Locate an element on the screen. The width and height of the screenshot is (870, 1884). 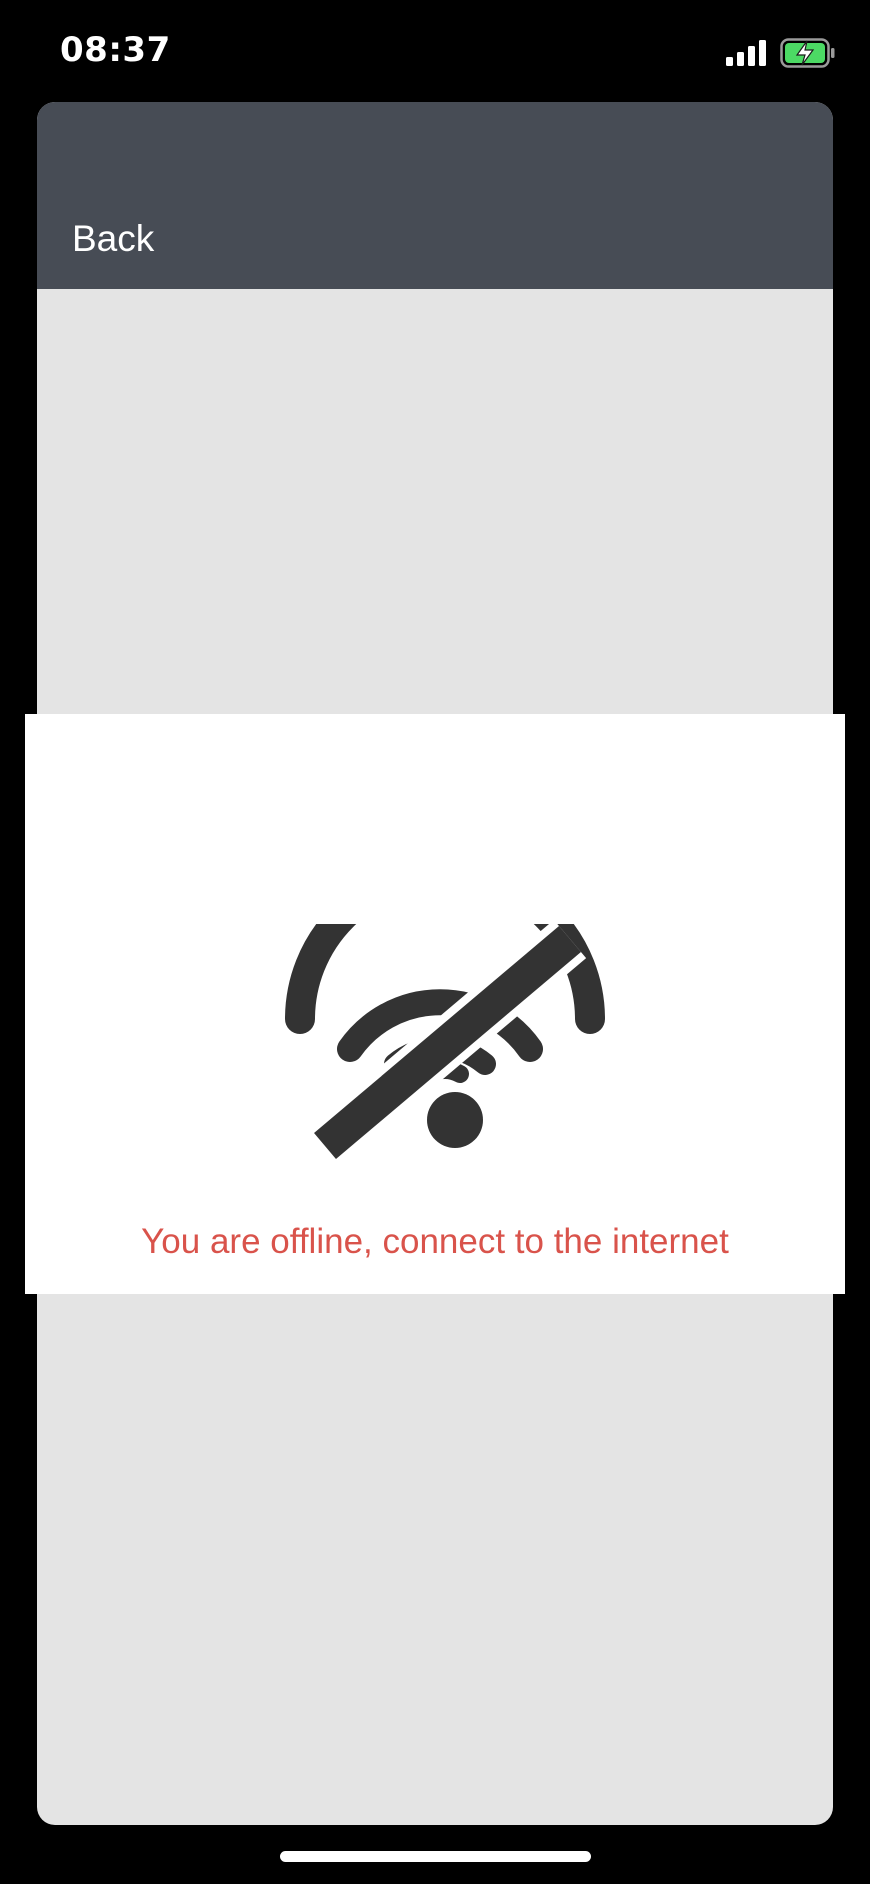
status-bar: 08:37 is located at coordinates (435, 50).